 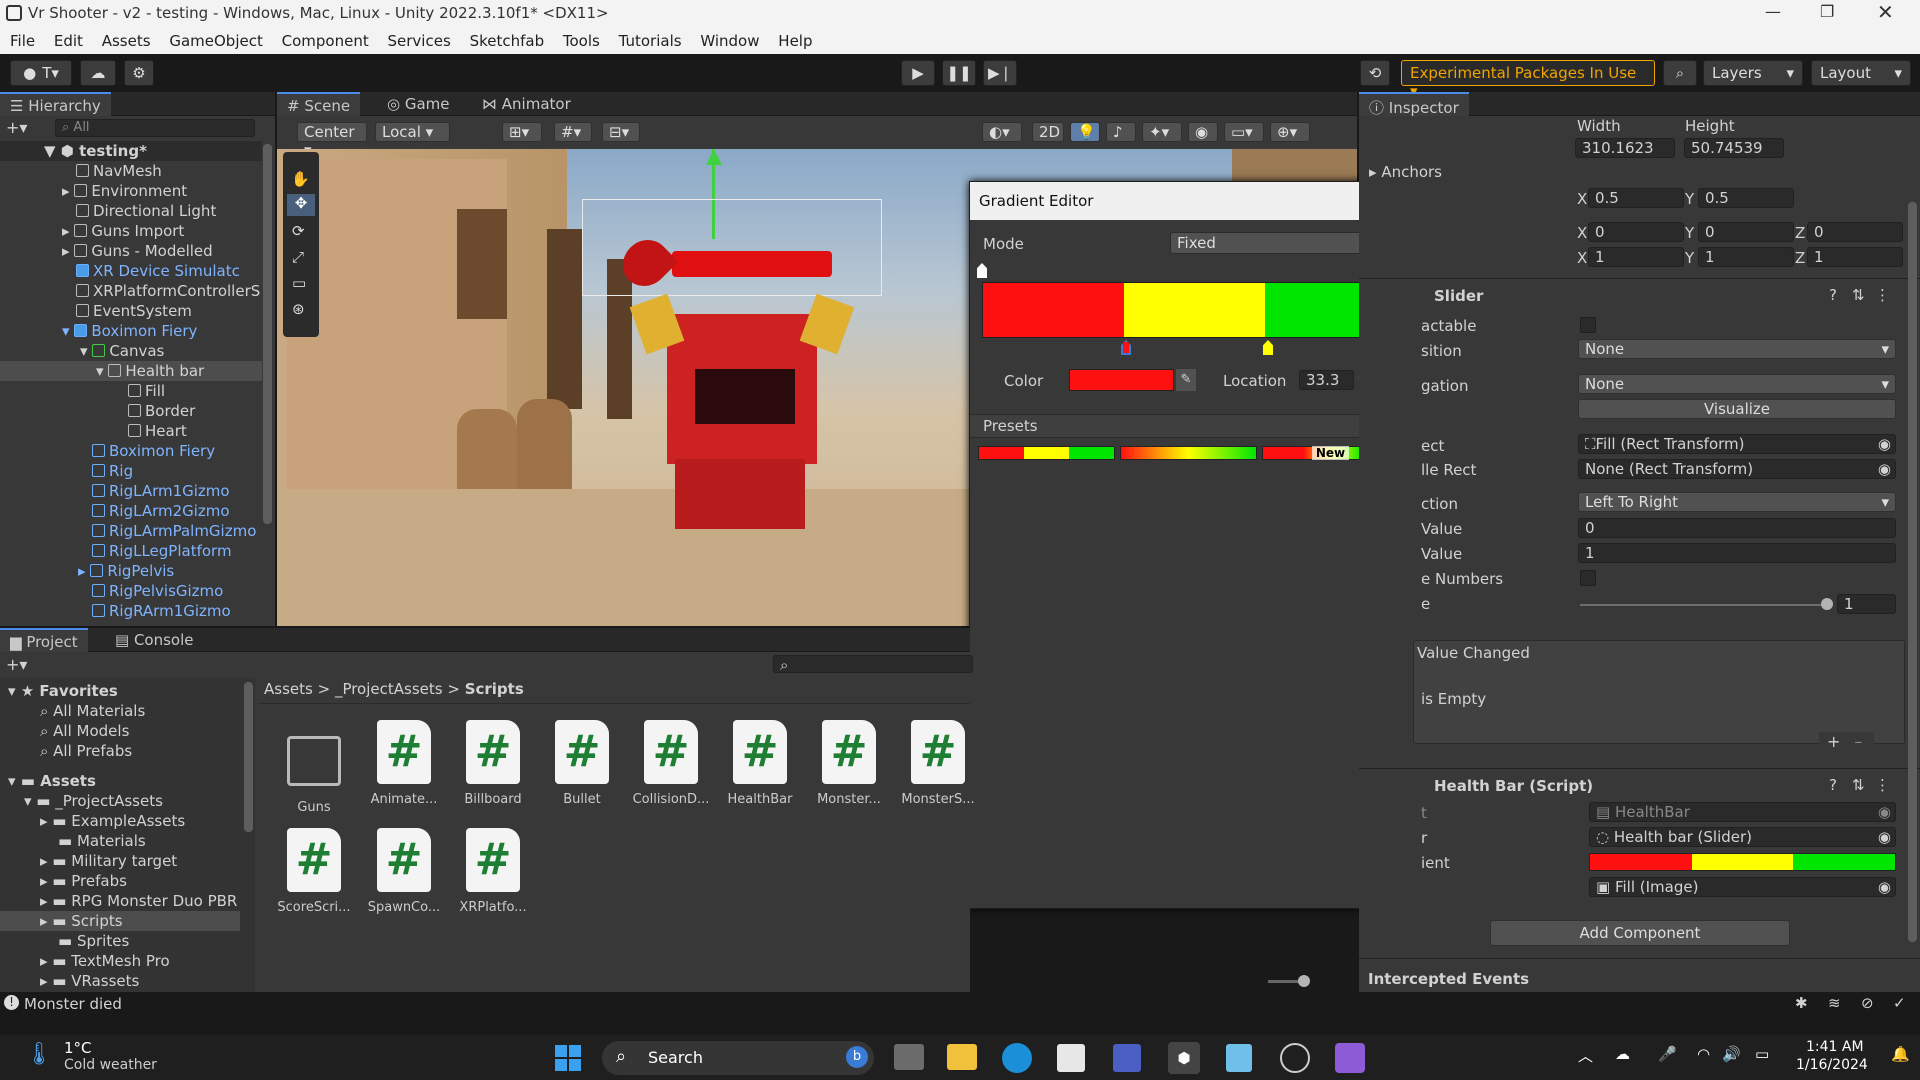 What do you see at coordinates (1737, 528) in the screenshot?
I see `min-value-input: 0` at bounding box center [1737, 528].